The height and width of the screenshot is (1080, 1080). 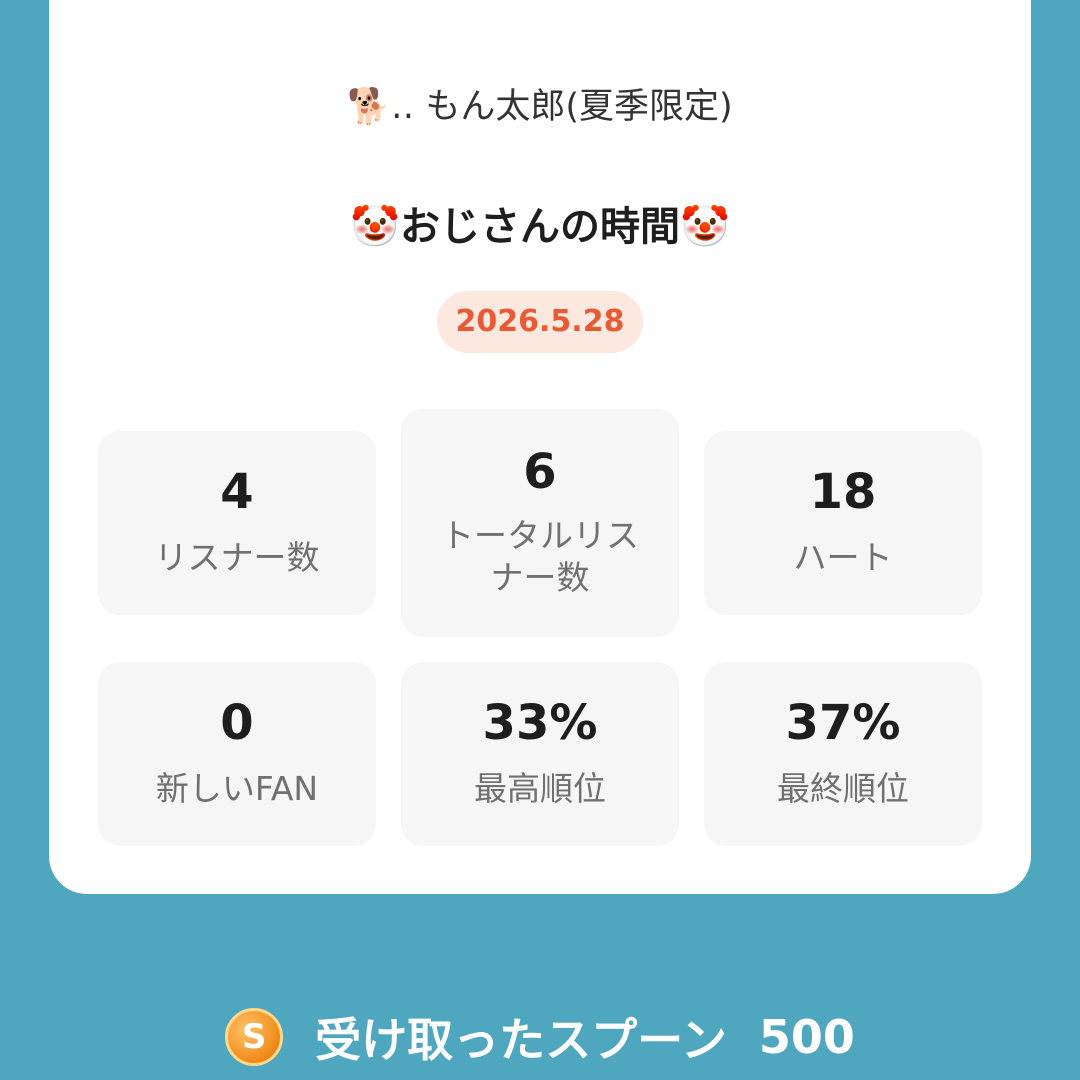 I want to click on stat-final-rank: 37% 最終順位, so click(x=843, y=754).